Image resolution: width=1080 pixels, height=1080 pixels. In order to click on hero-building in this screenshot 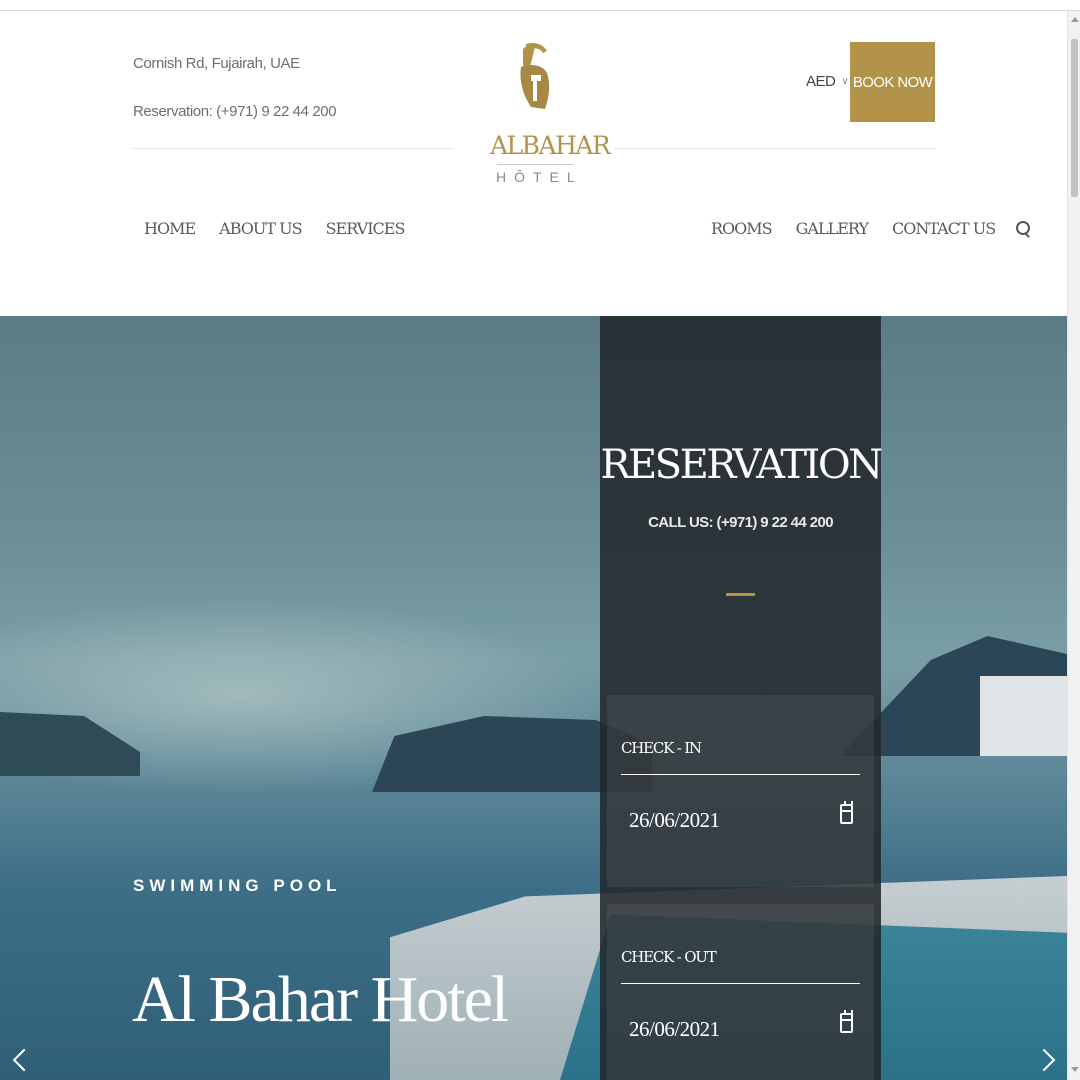, I will do `click(1023, 716)`.